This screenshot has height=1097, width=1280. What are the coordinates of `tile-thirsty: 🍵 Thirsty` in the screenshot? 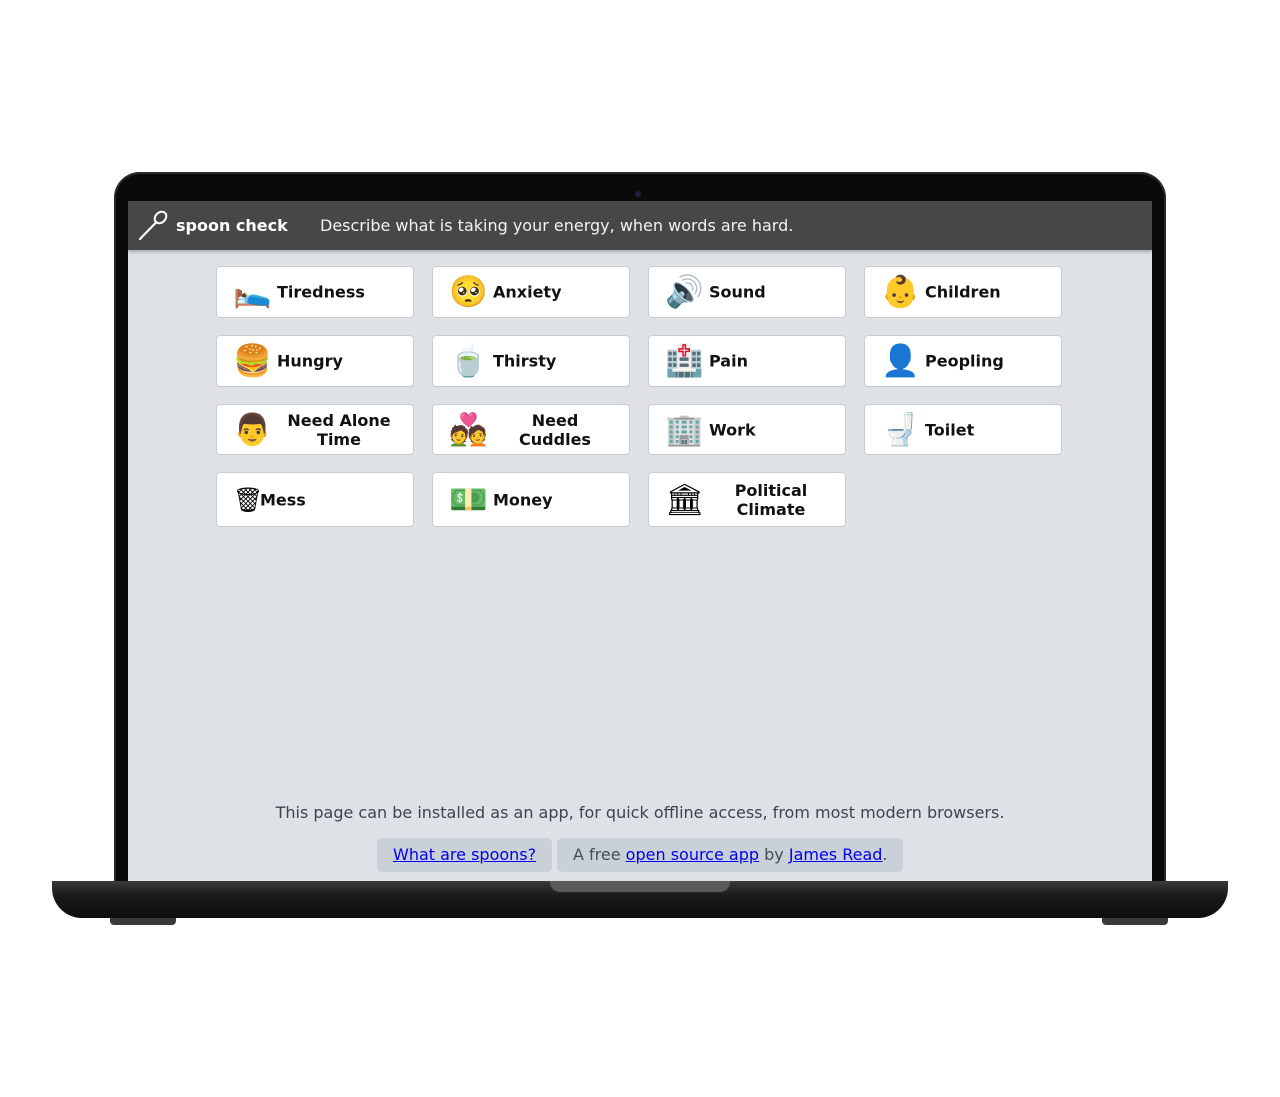 It's located at (531, 361).